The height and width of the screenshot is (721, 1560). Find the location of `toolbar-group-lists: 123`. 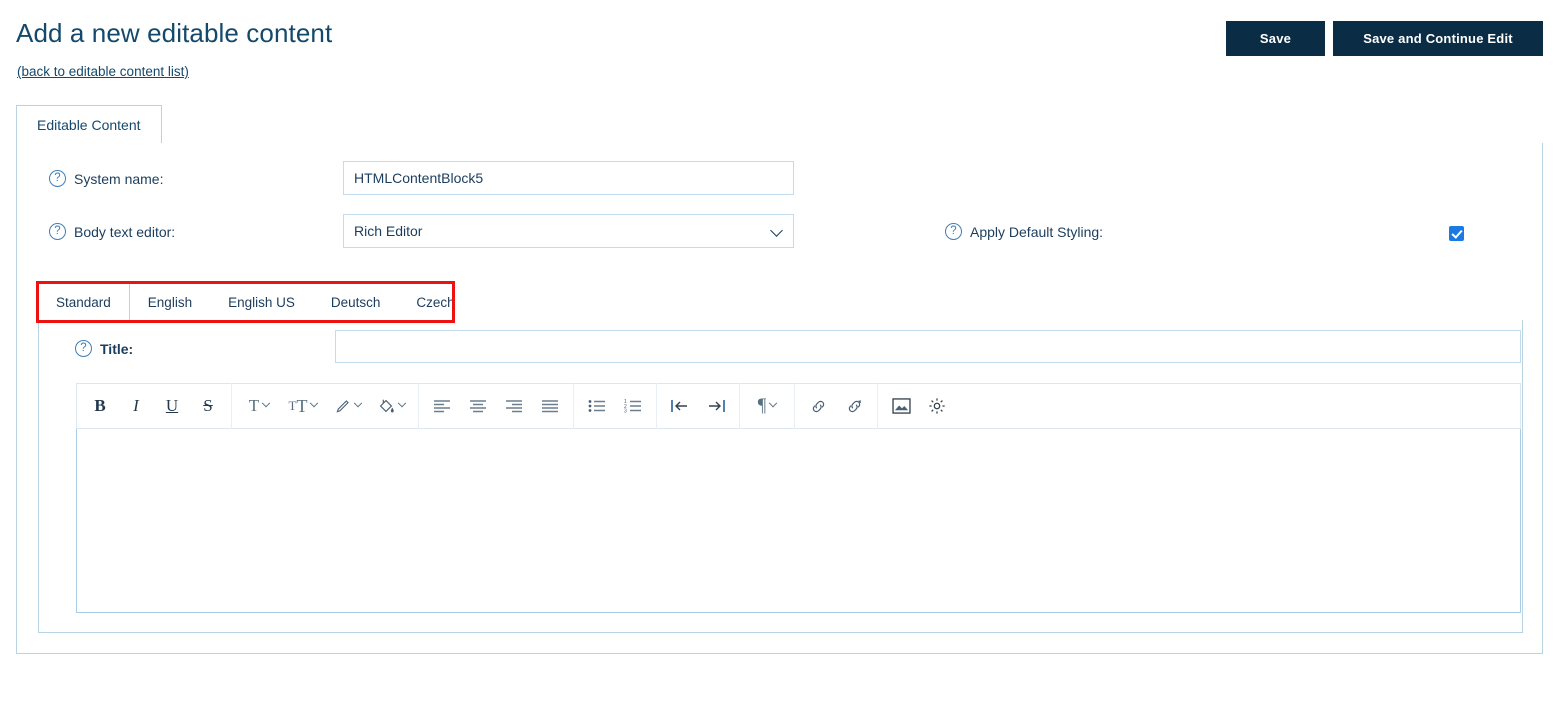

toolbar-group-lists: 123 is located at coordinates (615, 406).